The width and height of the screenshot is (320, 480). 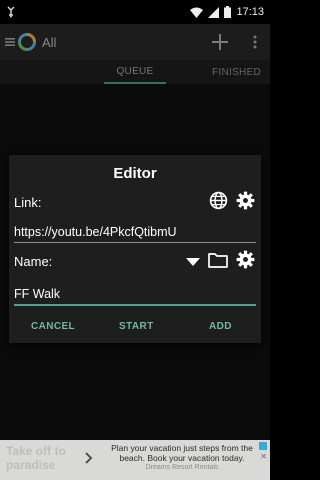 What do you see at coordinates (10, 42) in the screenshot?
I see `menu-icon` at bounding box center [10, 42].